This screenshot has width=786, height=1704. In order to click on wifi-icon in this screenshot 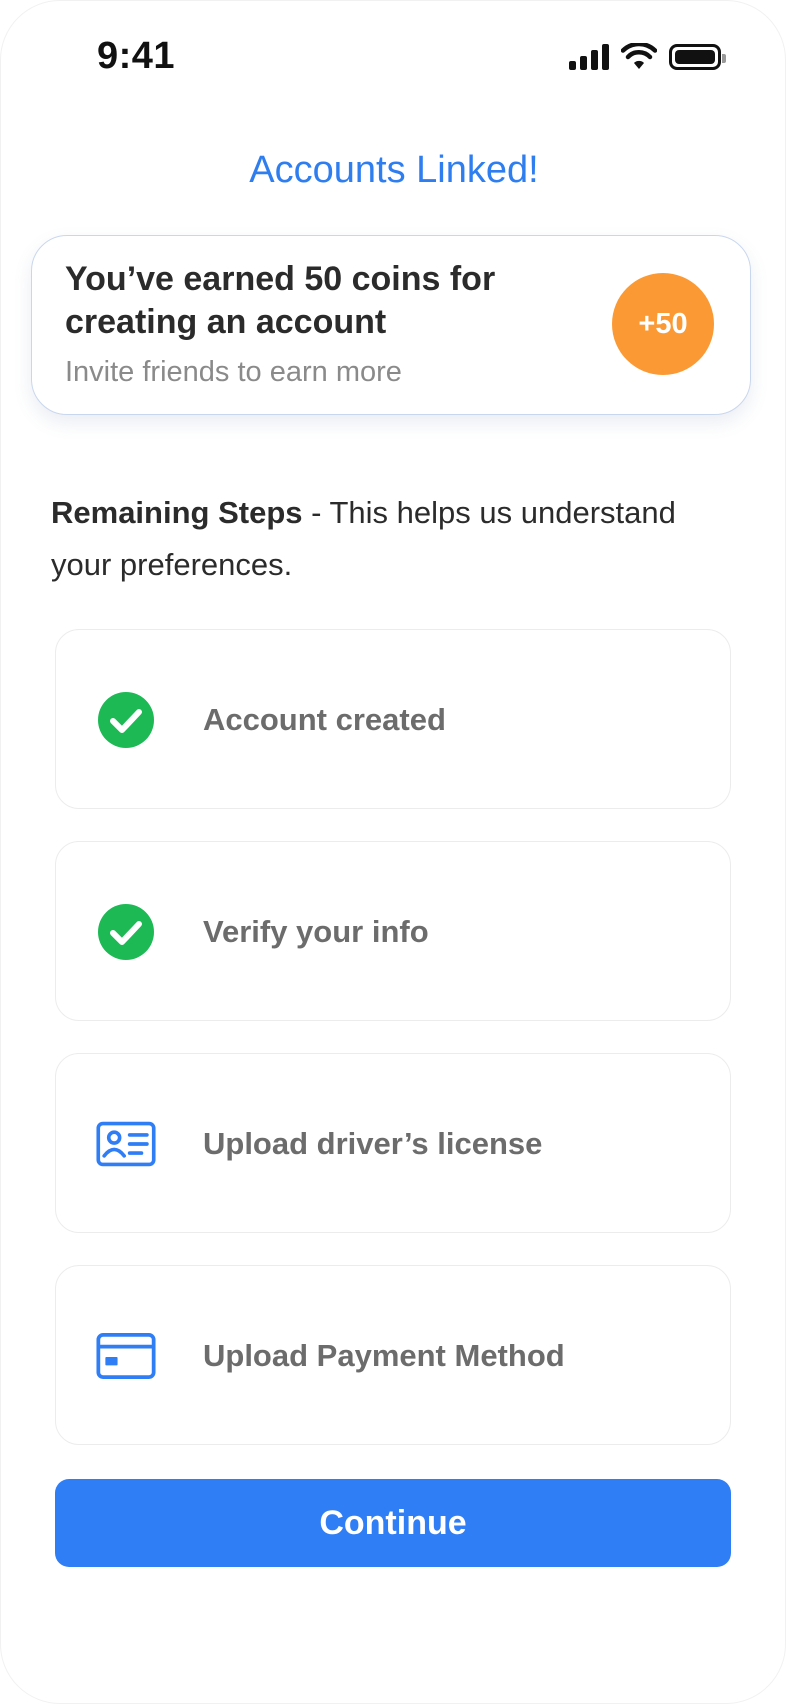, I will do `click(639, 56)`.